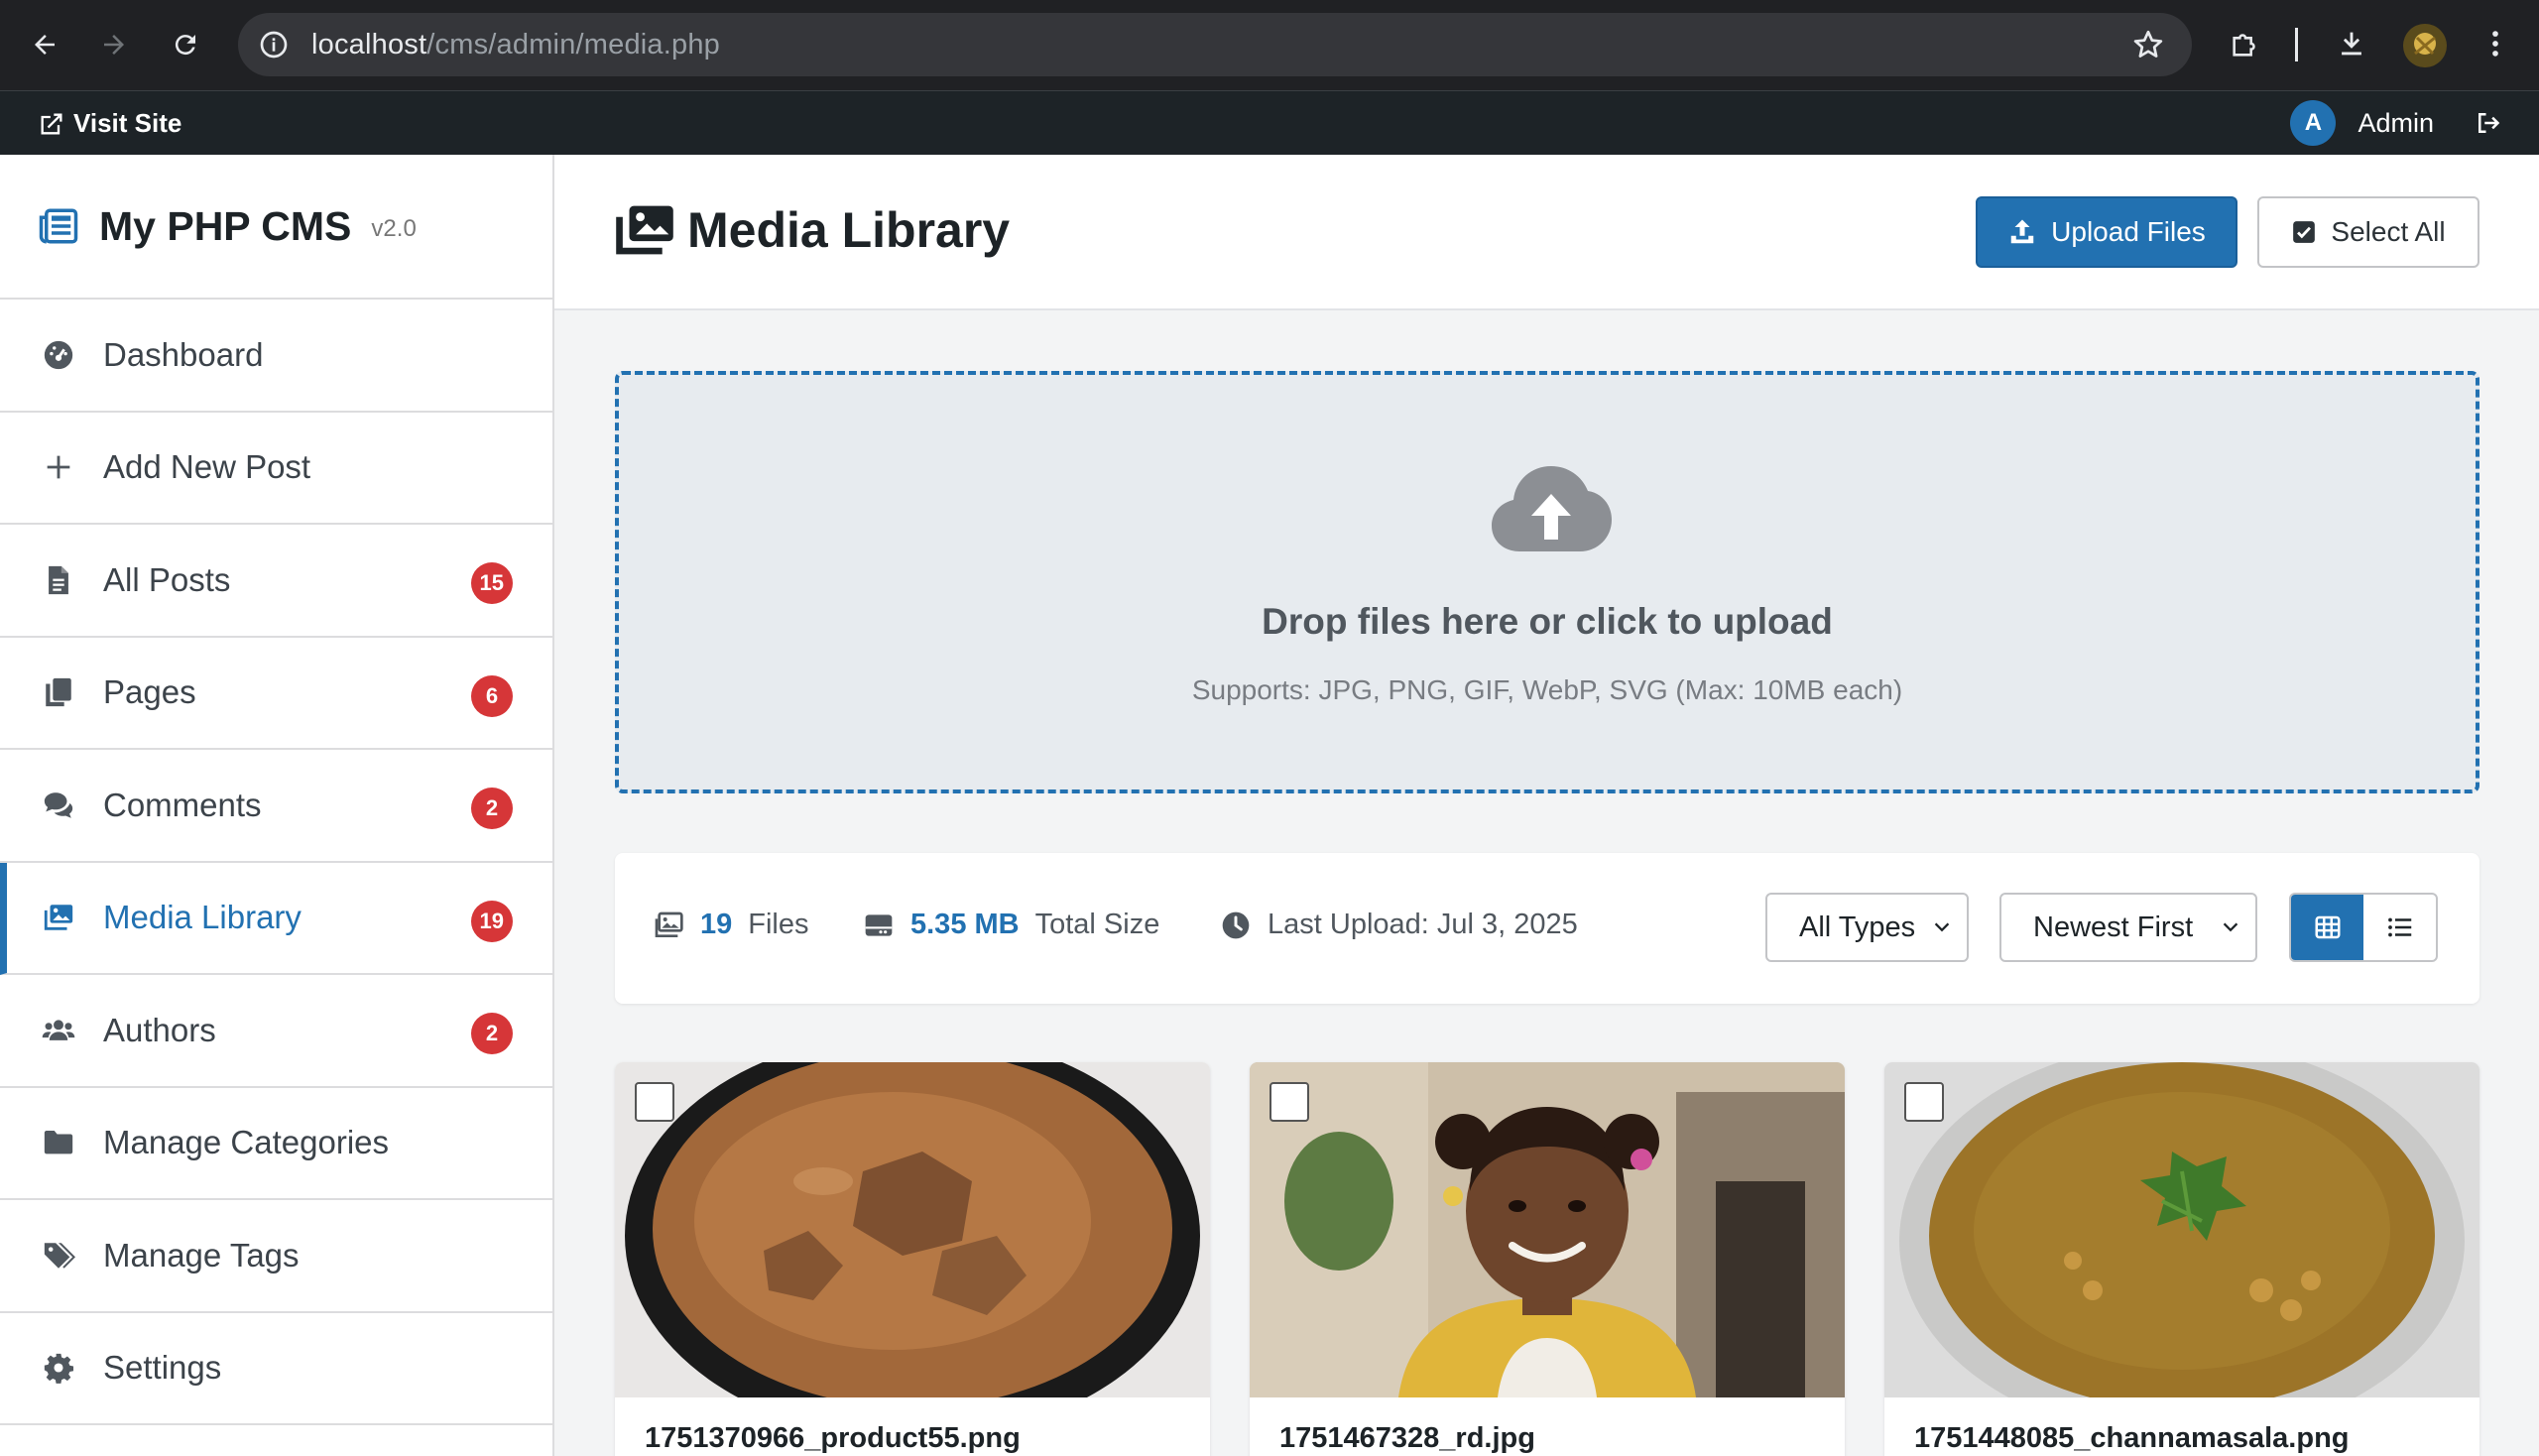 Image resolution: width=2539 pixels, height=1456 pixels. I want to click on sidebar-item-label: Manage Tags, so click(202, 1255).